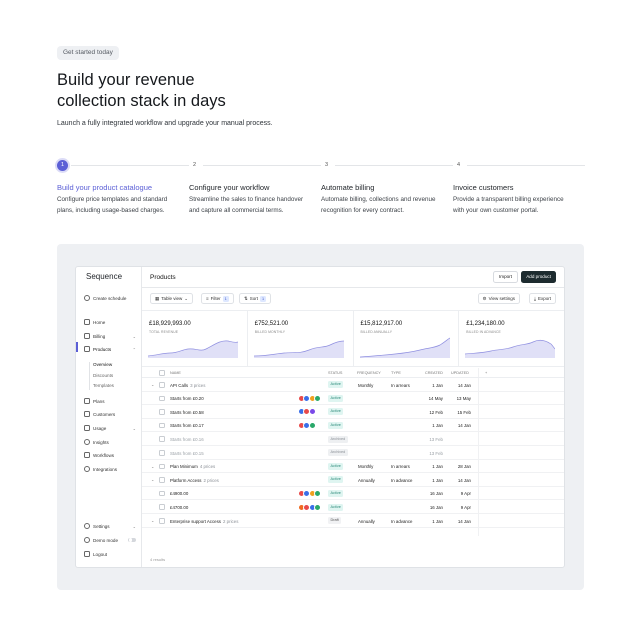  Describe the element at coordinates (460, 373) in the screenshot. I see `column-header-updated: UPDATED` at that location.